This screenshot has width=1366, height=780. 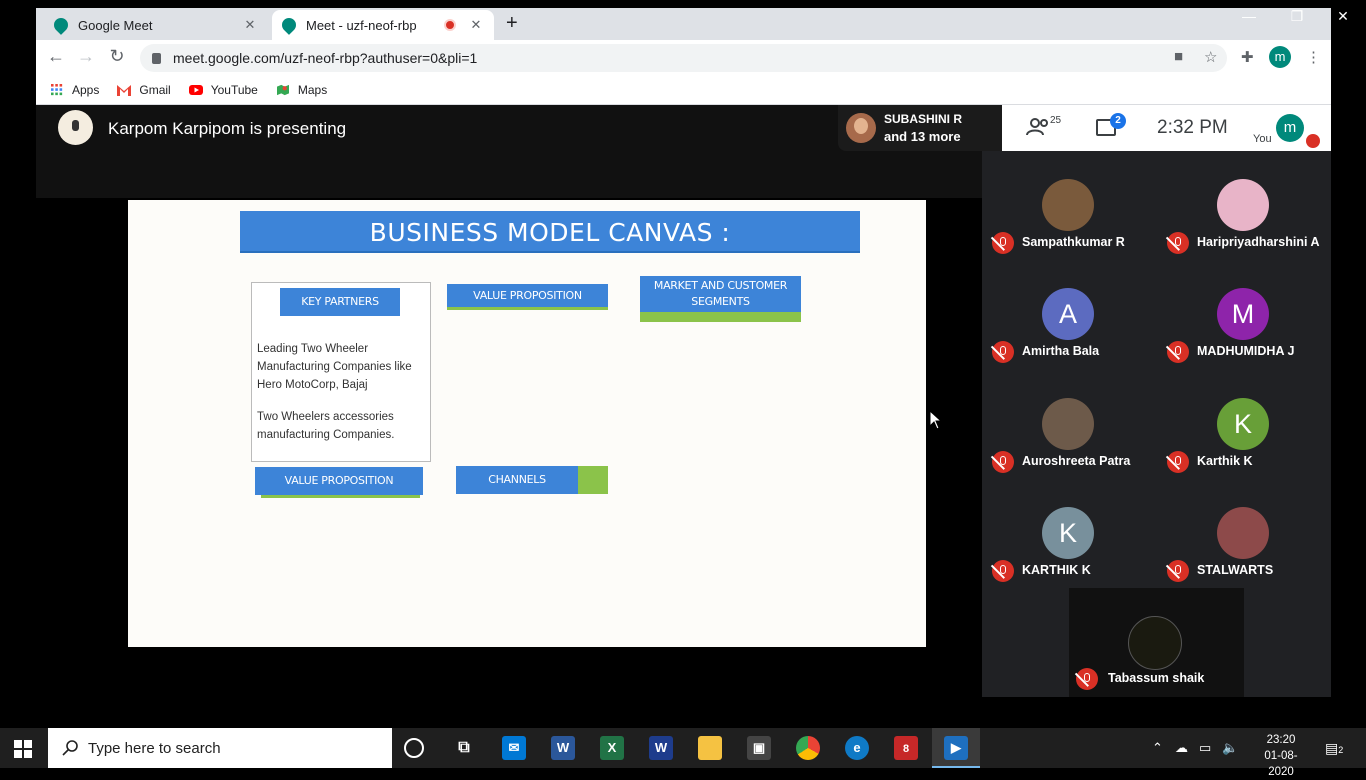 What do you see at coordinates (1281, 740) in the screenshot?
I see `taskbar-time: 23:20` at bounding box center [1281, 740].